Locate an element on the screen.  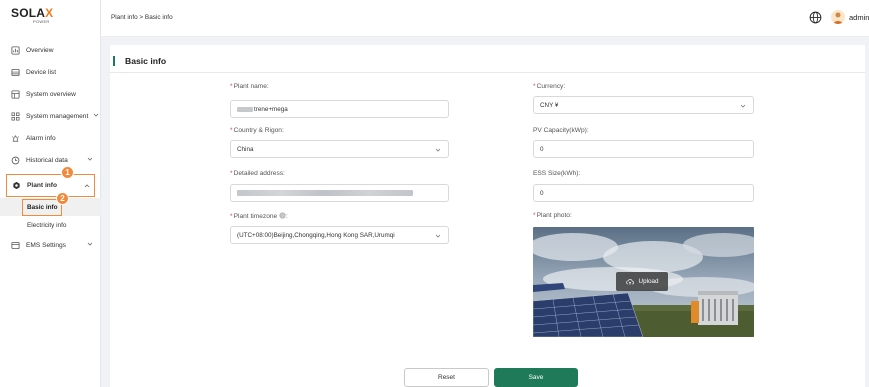
sidebar-item-system-management: System management is located at coordinates (50, 116).